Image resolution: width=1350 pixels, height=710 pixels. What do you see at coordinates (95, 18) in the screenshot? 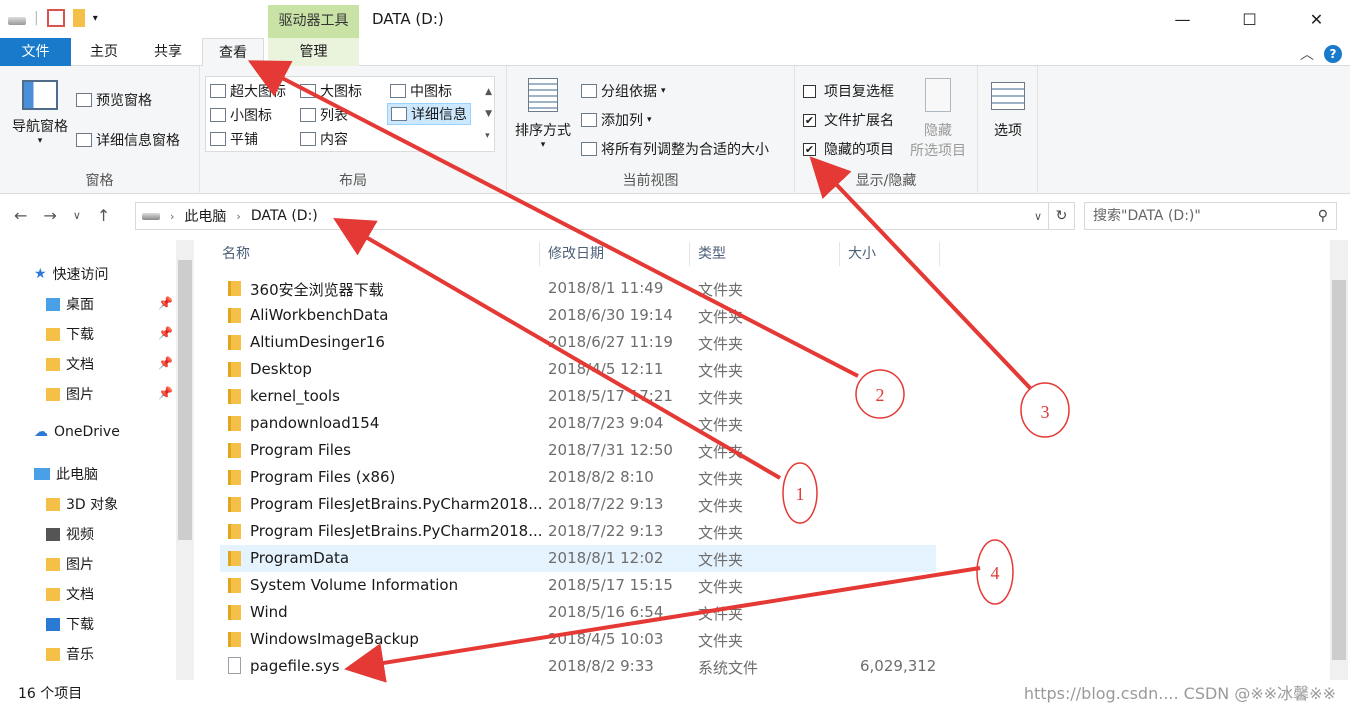
I see `qat-dropdown-icon: ▾` at bounding box center [95, 18].